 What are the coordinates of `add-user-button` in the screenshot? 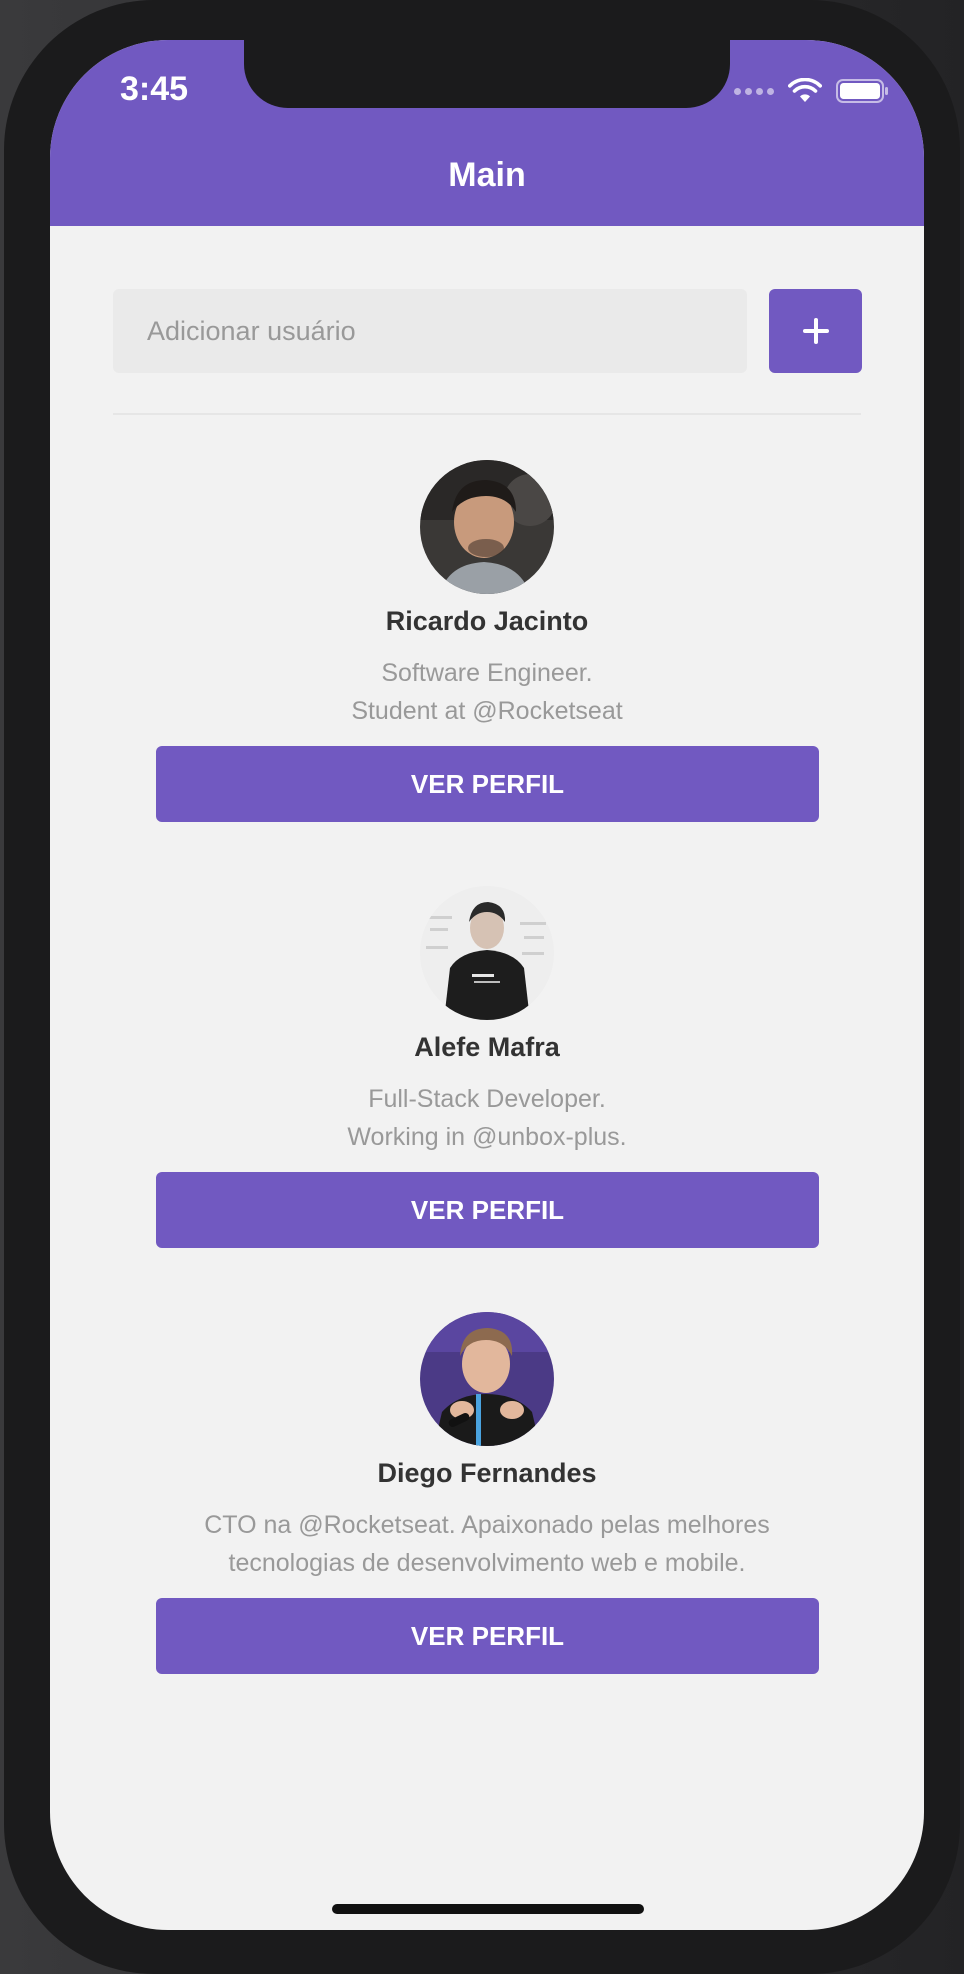 It's located at (815, 331).